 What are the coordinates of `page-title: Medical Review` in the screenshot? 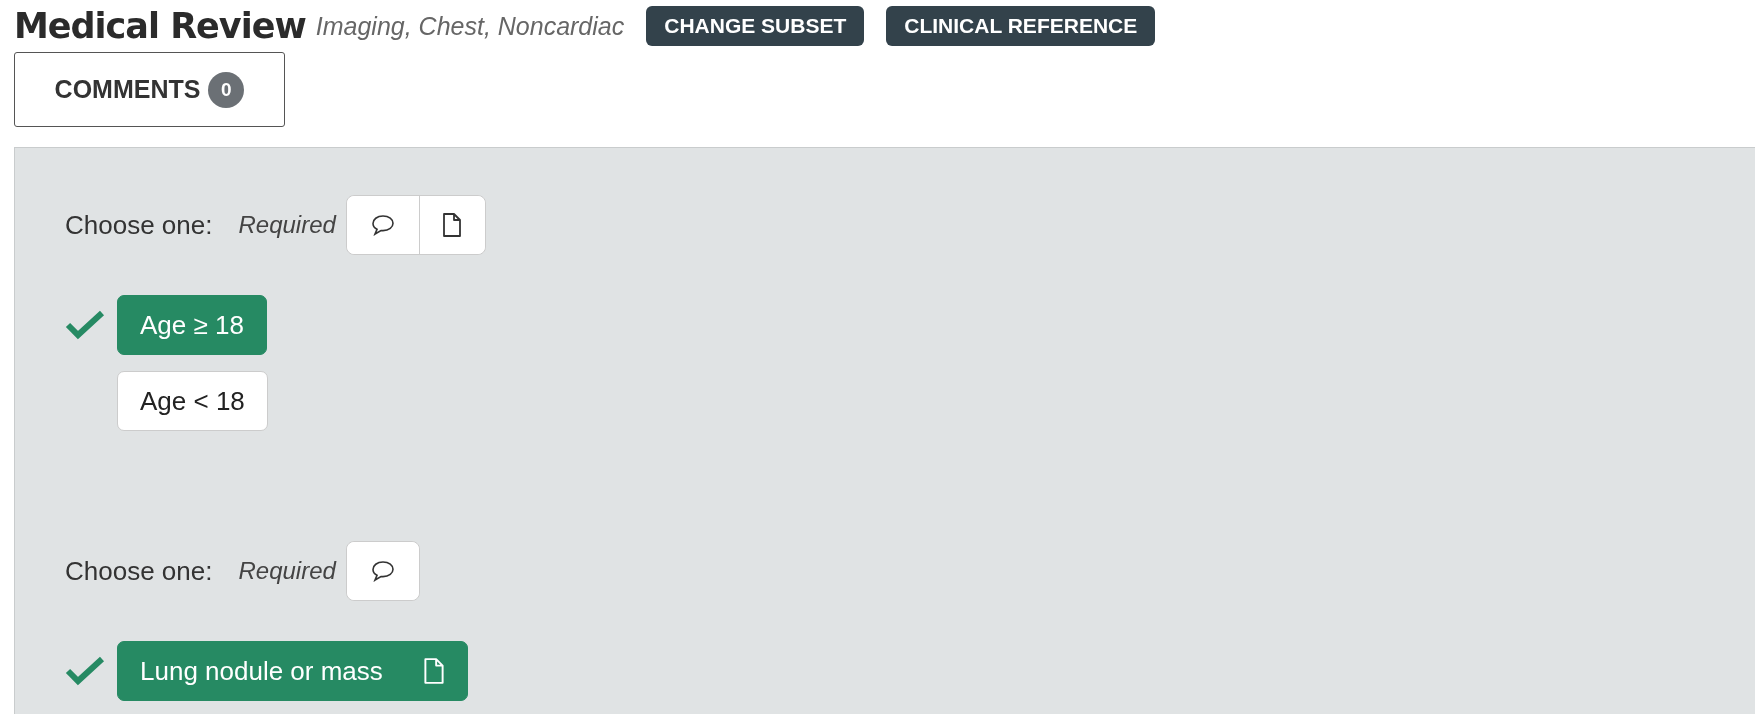 It's located at (160, 26).